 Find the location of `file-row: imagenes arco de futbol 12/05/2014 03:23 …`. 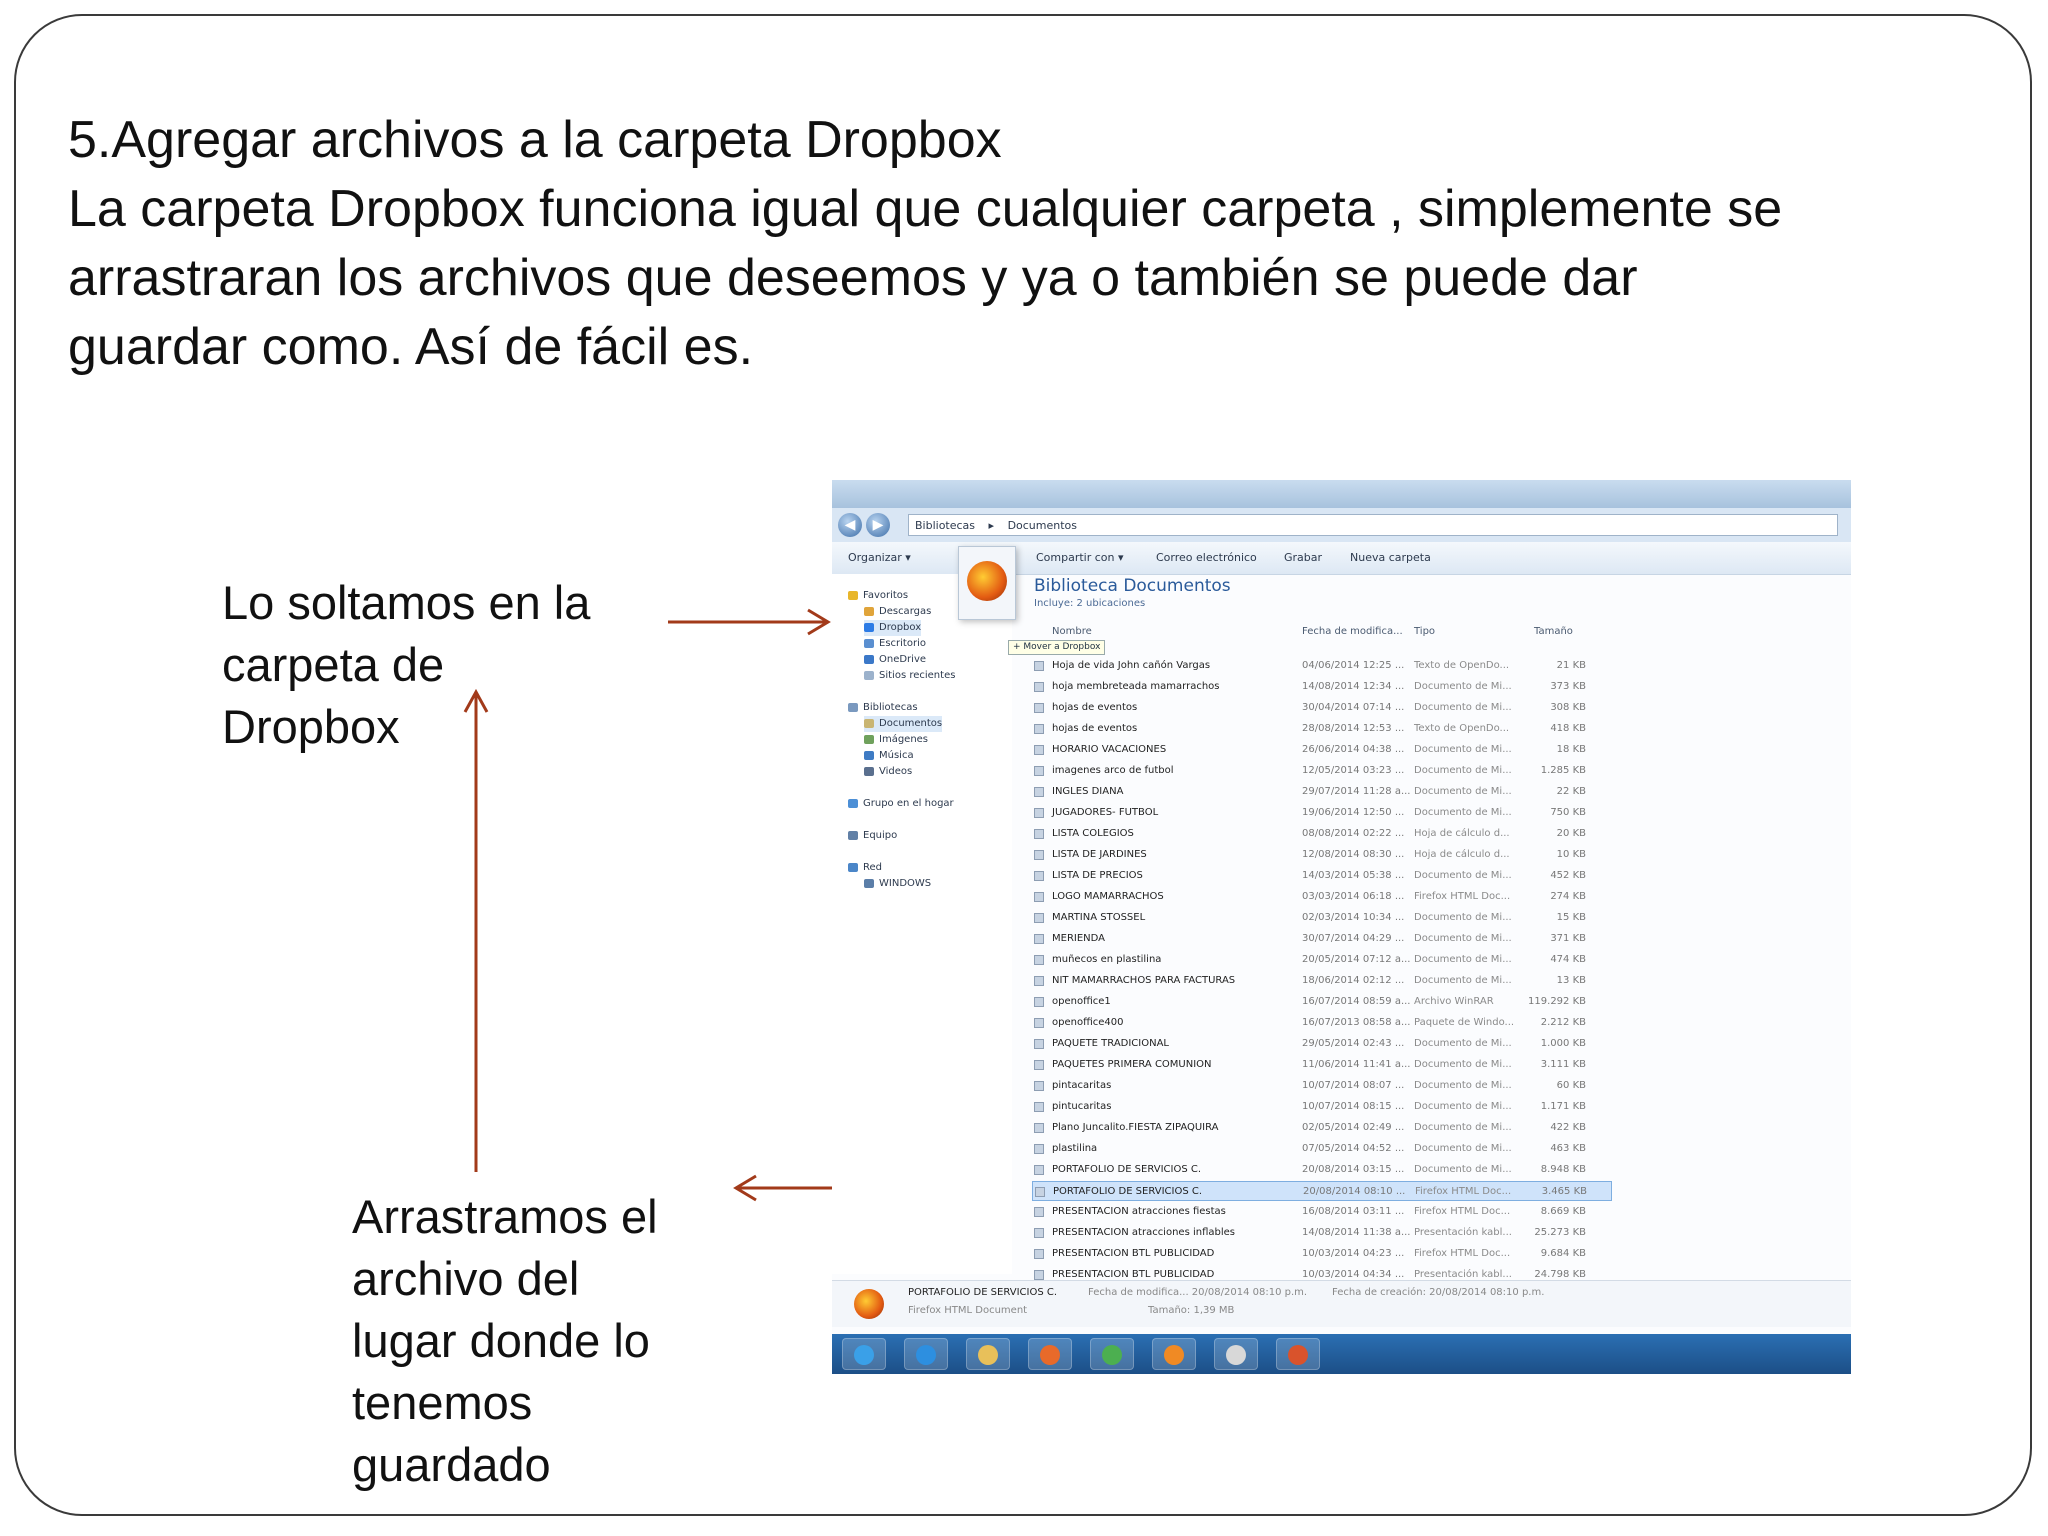

file-row: imagenes arco de futbol 12/05/2014 03:23 … is located at coordinates (1322, 771).